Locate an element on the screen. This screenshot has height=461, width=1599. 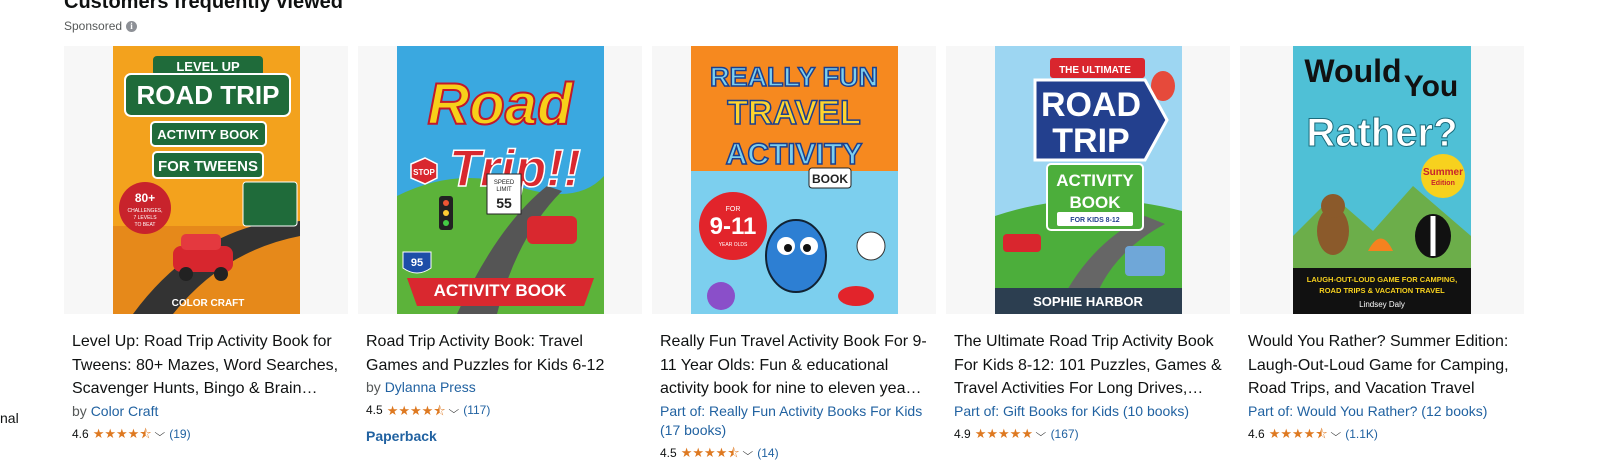
clipped-left-text: nal is located at coordinates (9, 418).